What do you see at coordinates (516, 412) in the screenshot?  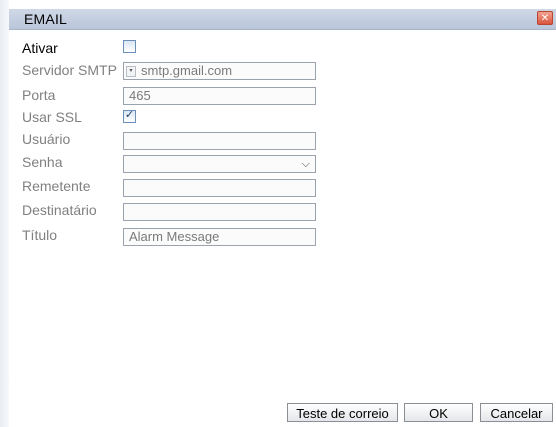 I see `cancel-button: Cancelar` at bounding box center [516, 412].